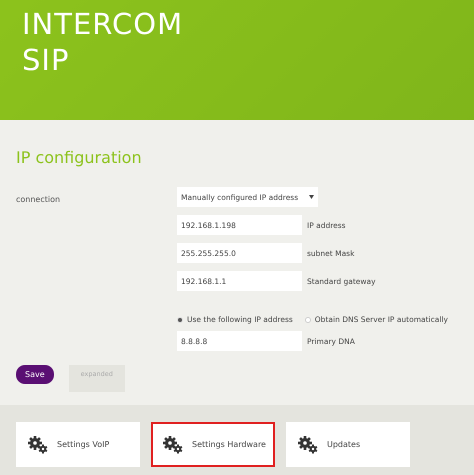  Describe the element at coordinates (311, 197) in the screenshot. I see `caret-icon` at that location.